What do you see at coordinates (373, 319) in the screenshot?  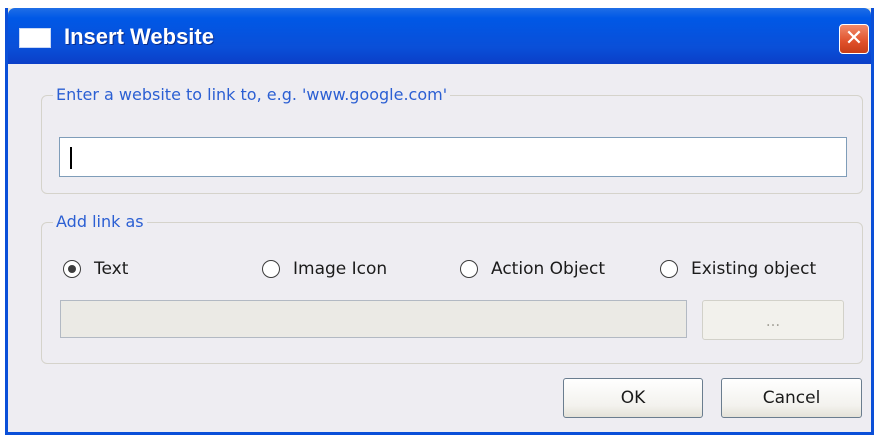 I see `link-target-field` at bounding box center [373, 319].